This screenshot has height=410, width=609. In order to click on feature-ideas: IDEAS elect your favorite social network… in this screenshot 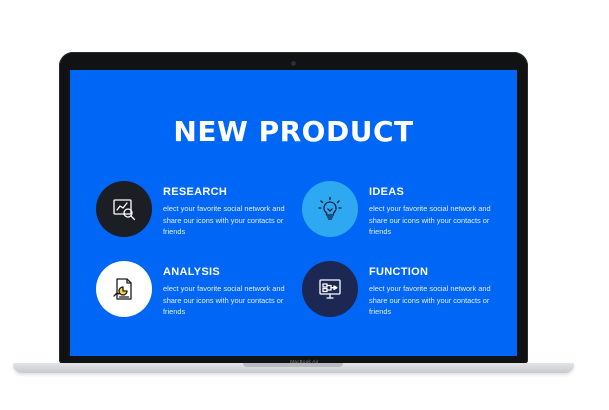, I will do `click(402, 211)`.